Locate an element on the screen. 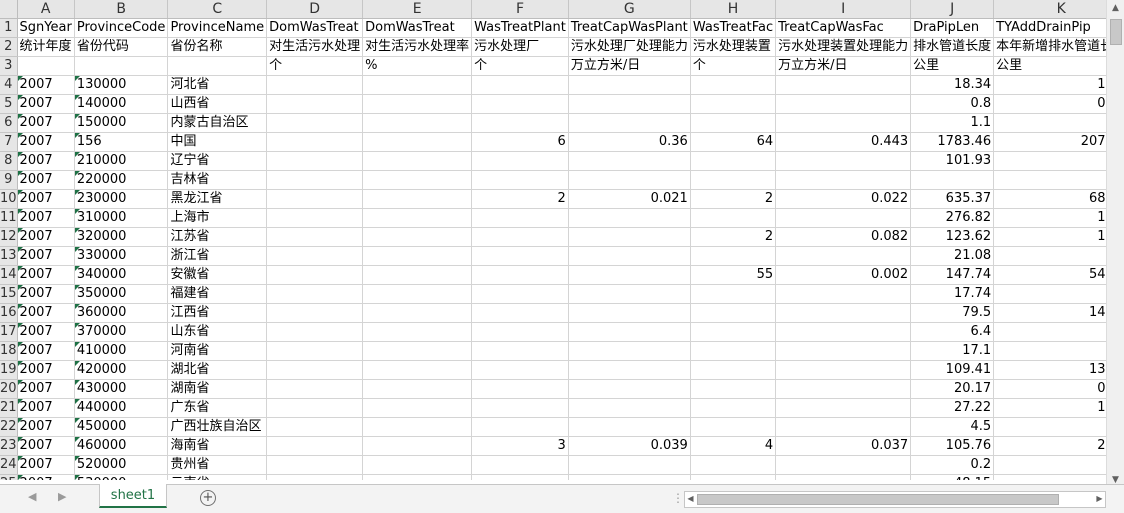 The image size is (1124, 513). cell-b13: 330000 is located at coordinates (121, 256).